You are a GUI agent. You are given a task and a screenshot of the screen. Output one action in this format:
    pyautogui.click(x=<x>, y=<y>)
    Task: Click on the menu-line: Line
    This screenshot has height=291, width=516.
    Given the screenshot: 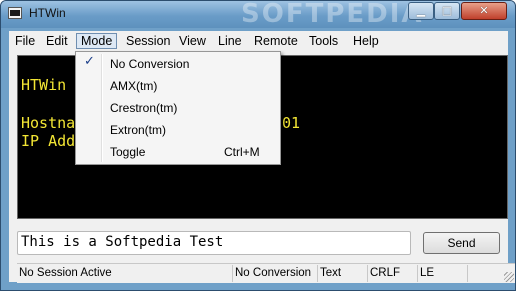 What is the action you would take?
    pyautogui.click(x=230, y=41)
    